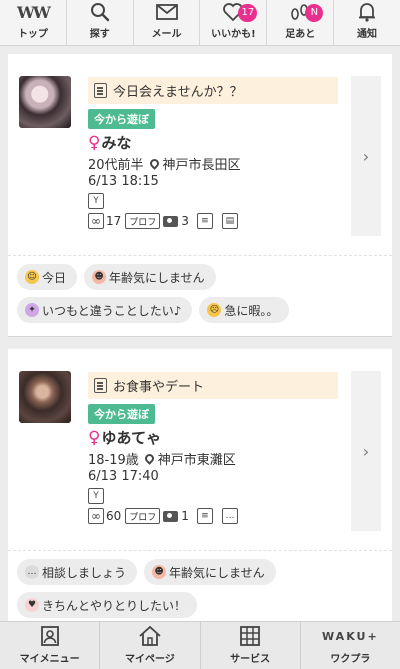  What do you see at coordinates (113, 460) in the screenshot?
I see `user-age: 18-19歳` at bounding box center [113, 460].